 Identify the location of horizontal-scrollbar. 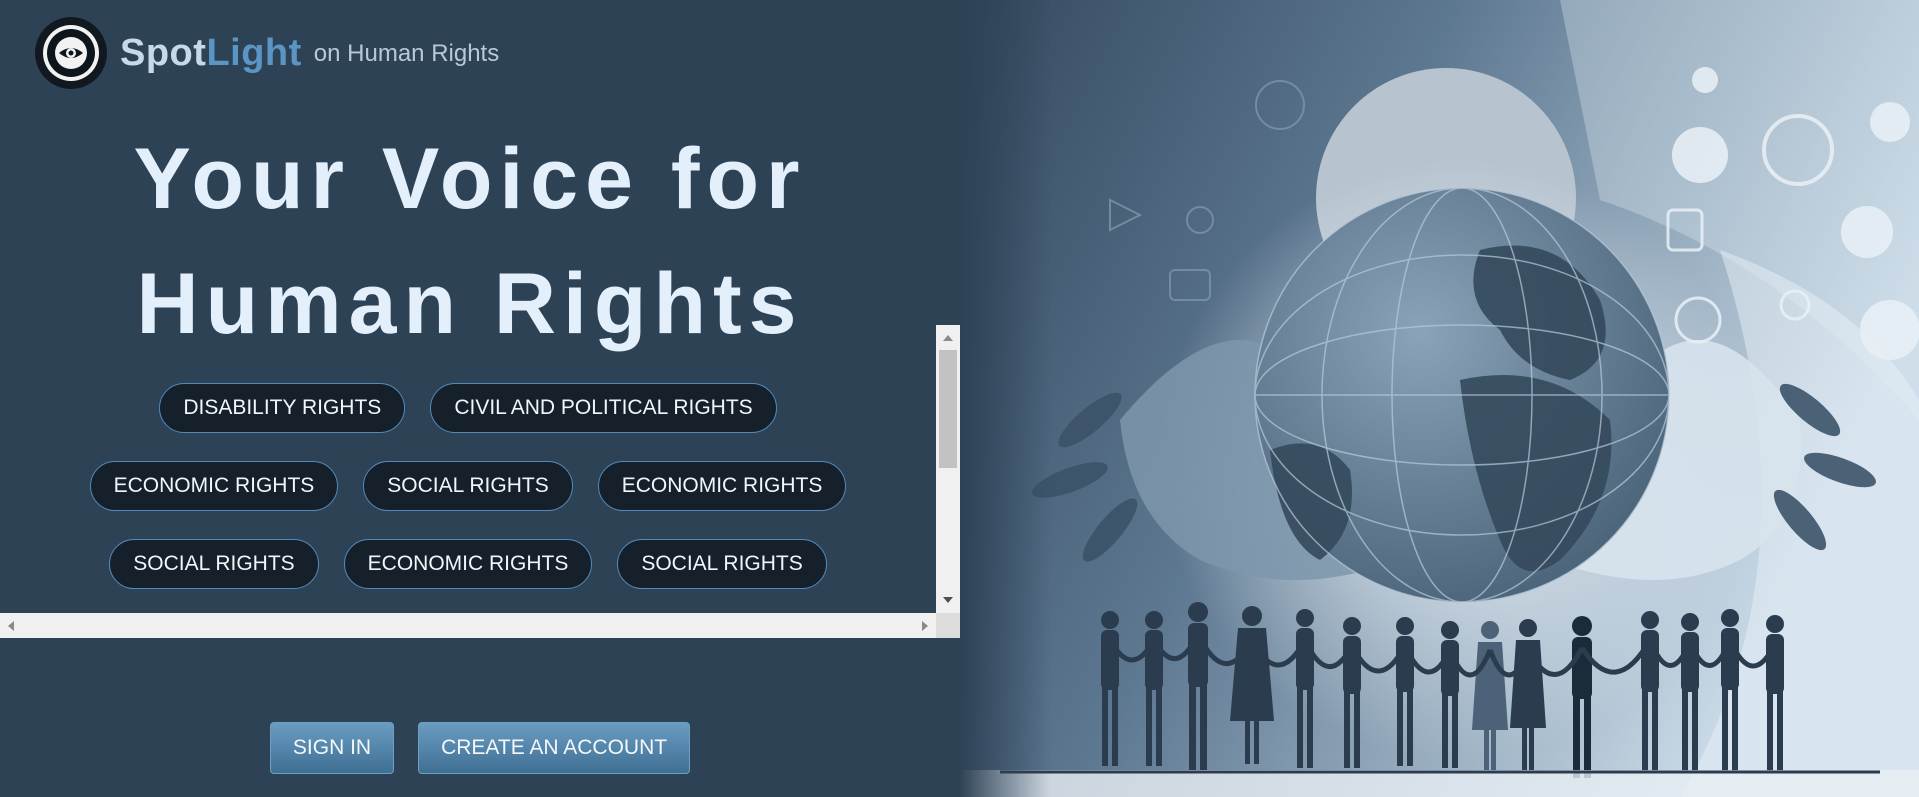
(468, 625).